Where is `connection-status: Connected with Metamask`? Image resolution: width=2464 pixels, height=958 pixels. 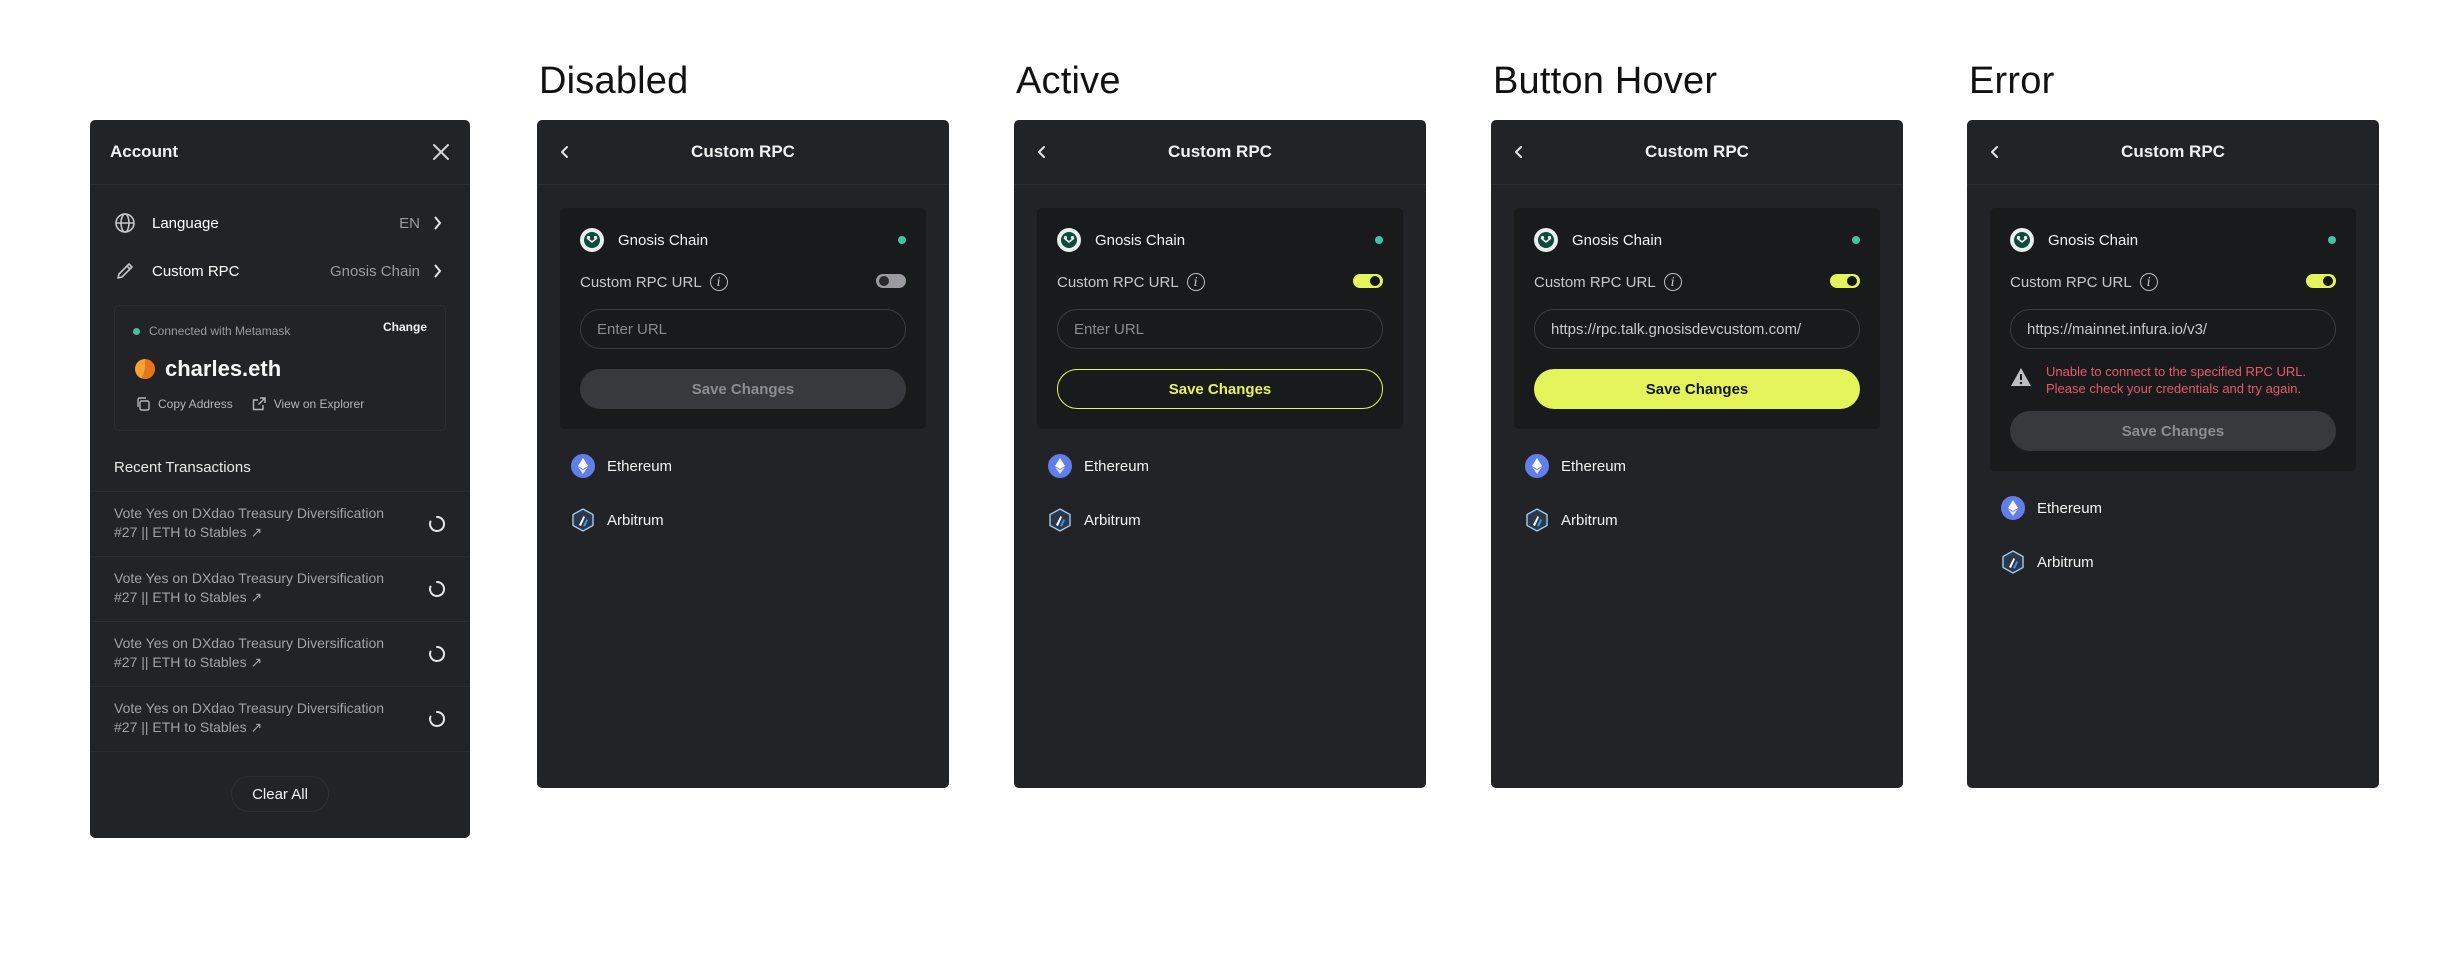
connection-status: Connected with Metamask is located at coordinates (211, 331).